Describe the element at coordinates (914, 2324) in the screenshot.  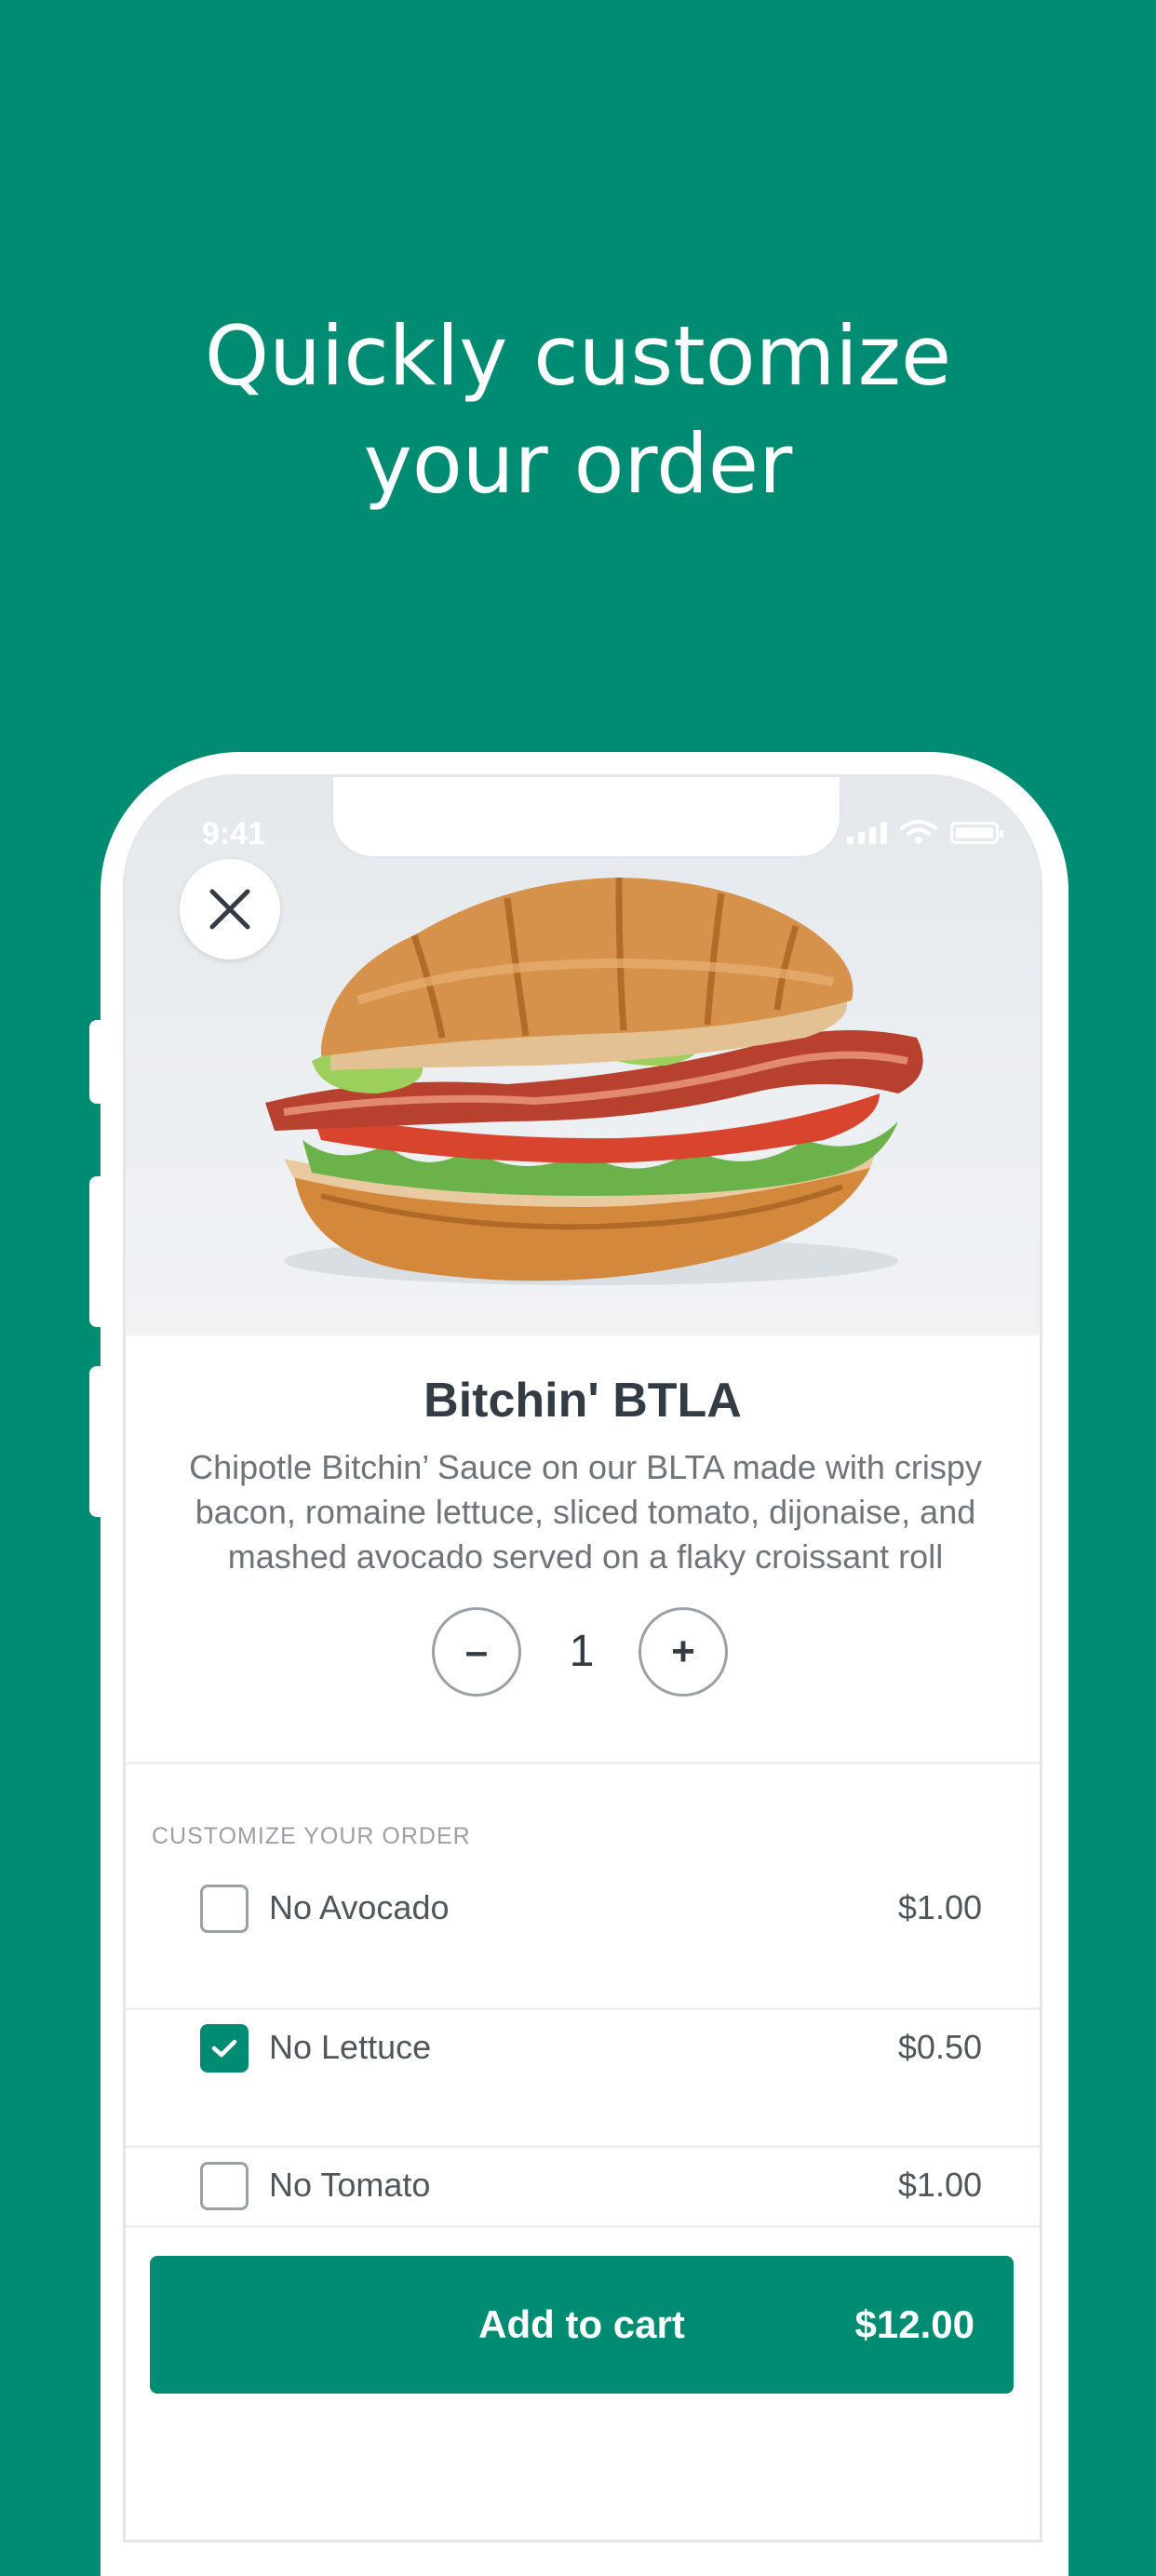
I see `cart-total-price: $12.00` at that location.